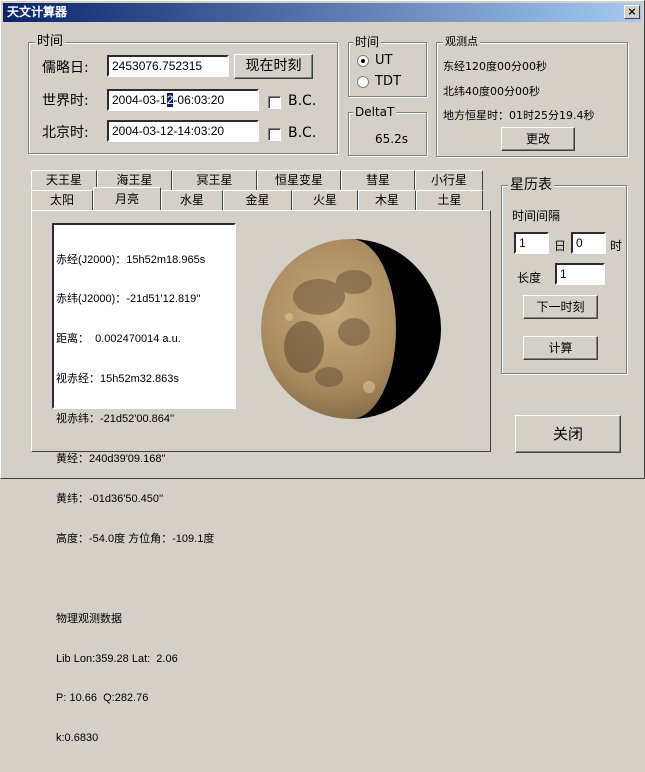 Image resolution: width=645 pixels, height=772 pixels. I want to click on ephemeris-label: 星历表, so click(531, 185).